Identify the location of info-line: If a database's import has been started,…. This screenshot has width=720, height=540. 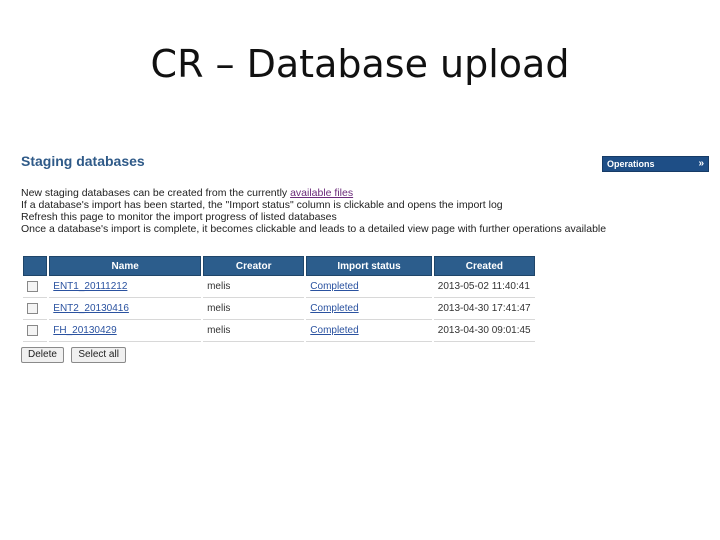
(262, 205).